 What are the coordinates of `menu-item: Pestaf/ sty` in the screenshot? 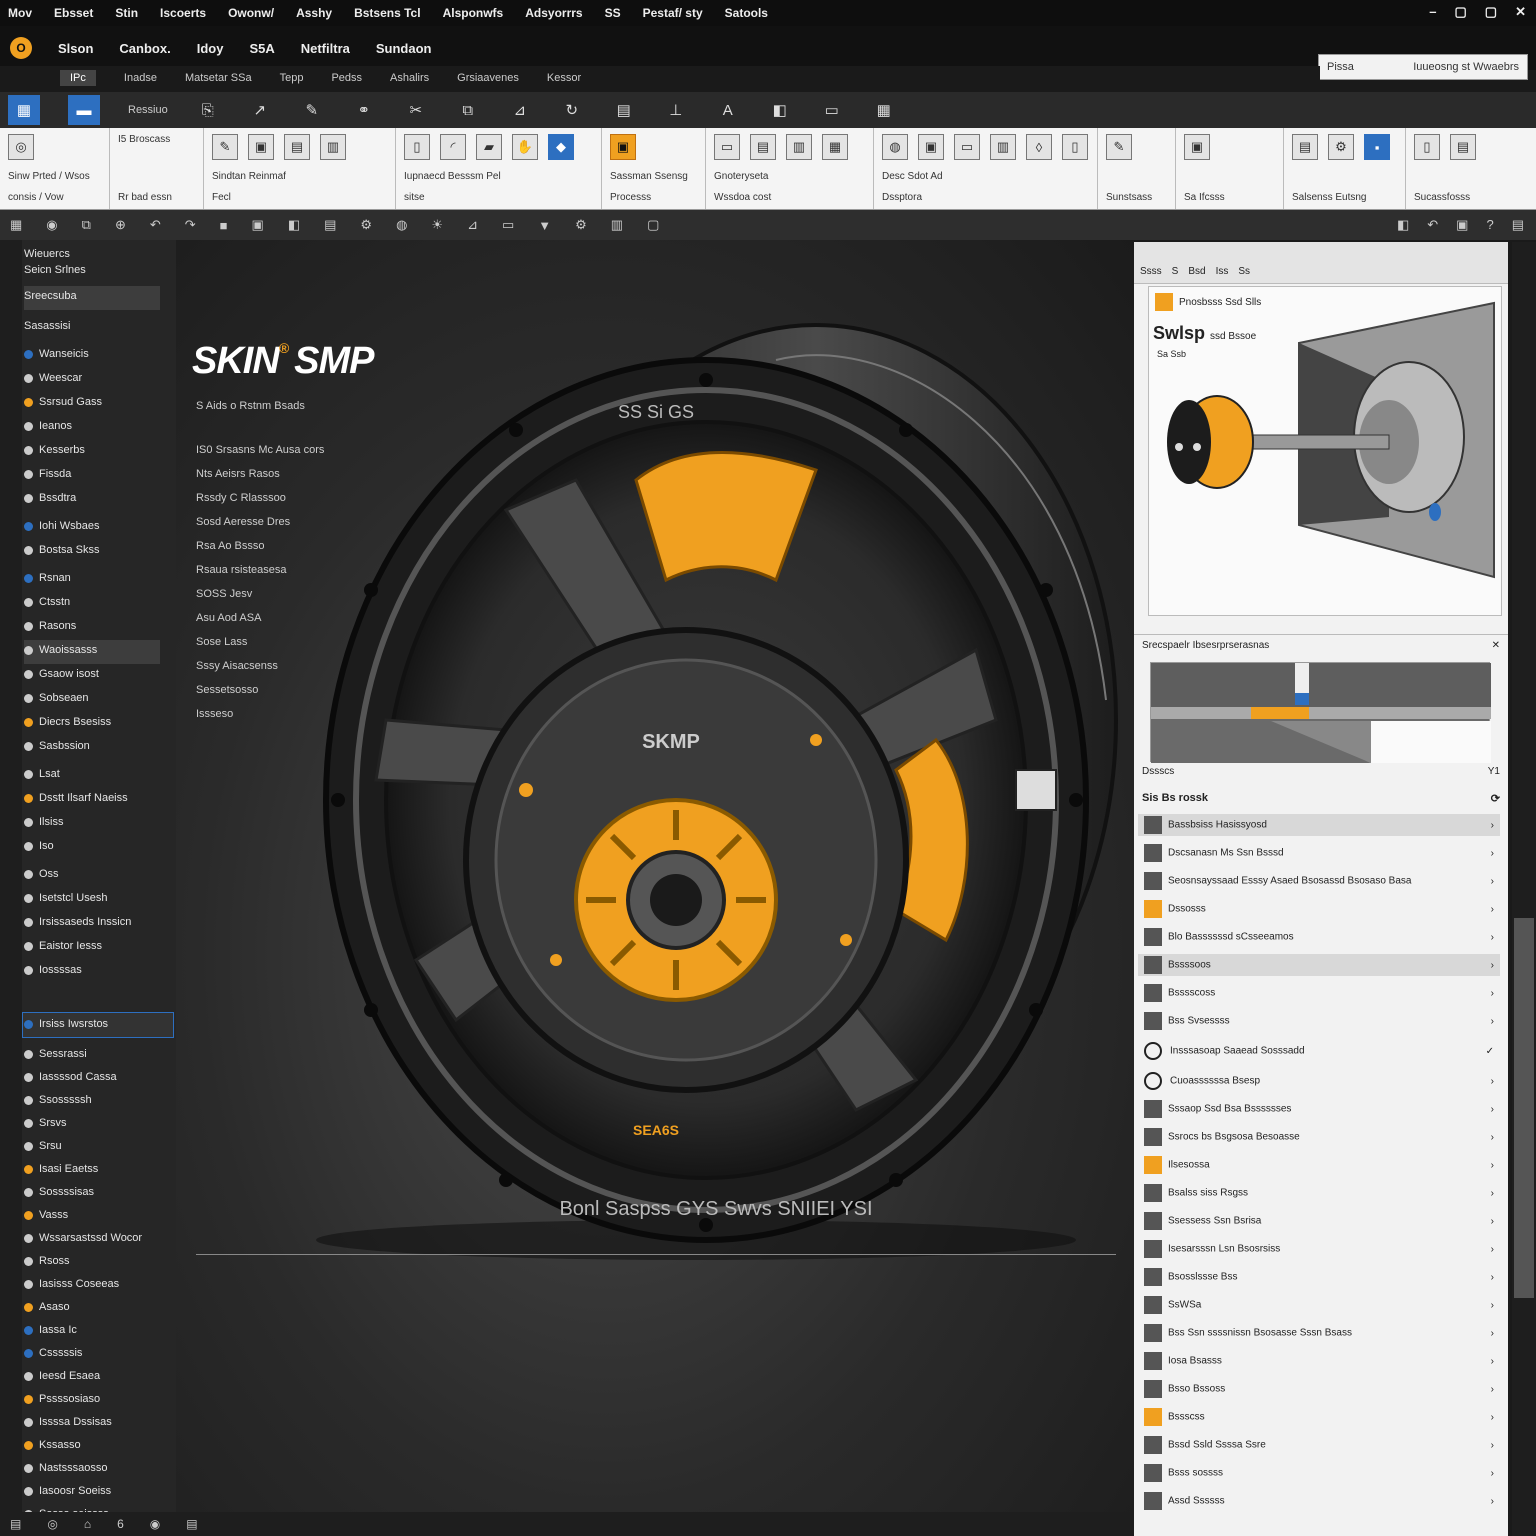 It's located at (673, 13).